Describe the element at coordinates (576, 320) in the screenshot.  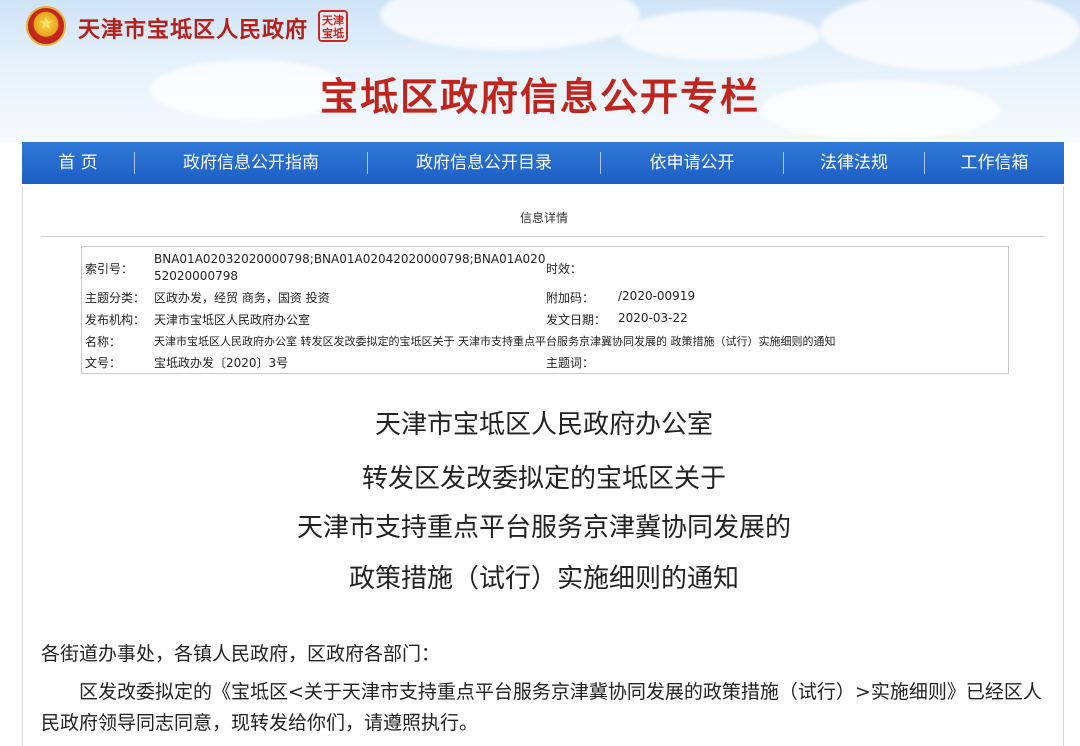
I see `date-label: 发文日期：` at that location.